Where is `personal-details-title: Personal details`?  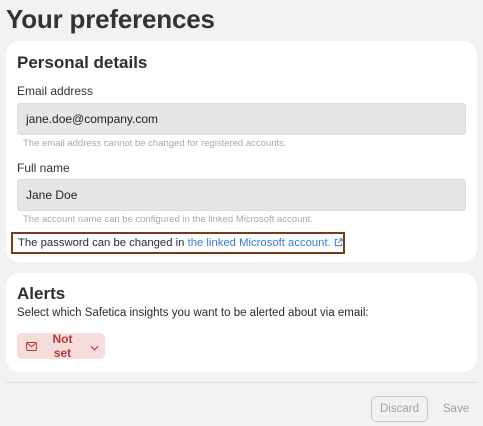
personal-details-title: Personal details is located at coordinates (82, 62).